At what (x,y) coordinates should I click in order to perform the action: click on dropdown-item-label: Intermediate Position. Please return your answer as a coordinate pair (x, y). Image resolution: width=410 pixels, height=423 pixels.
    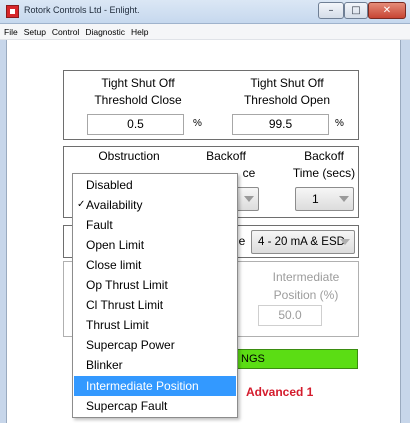
    Looking at the image, I should click on (142, 386).